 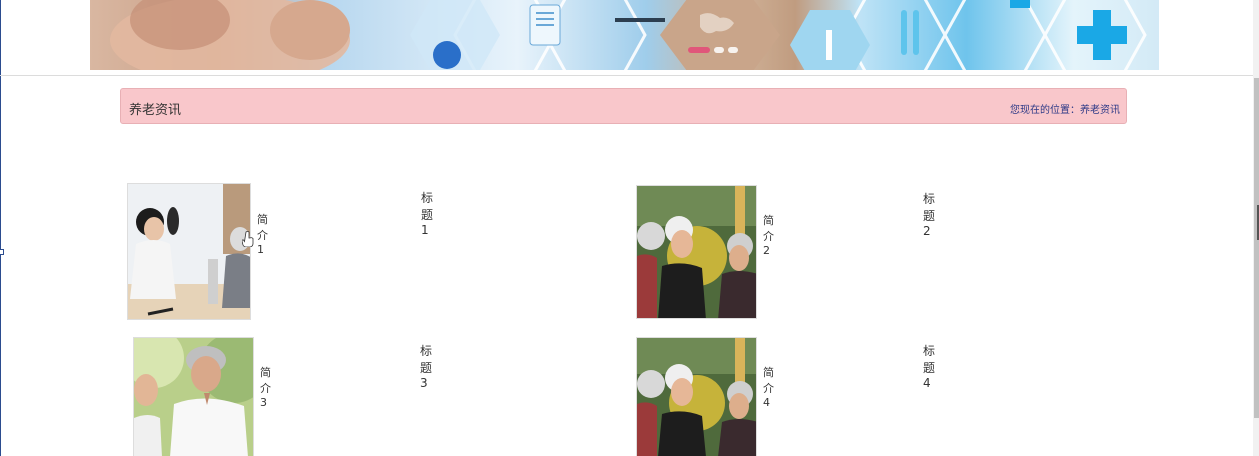 What do you see at coordinates (1256, 248) in the screenshot?
I see `scrollbar-thumb` at bounding box center [1256, 248].